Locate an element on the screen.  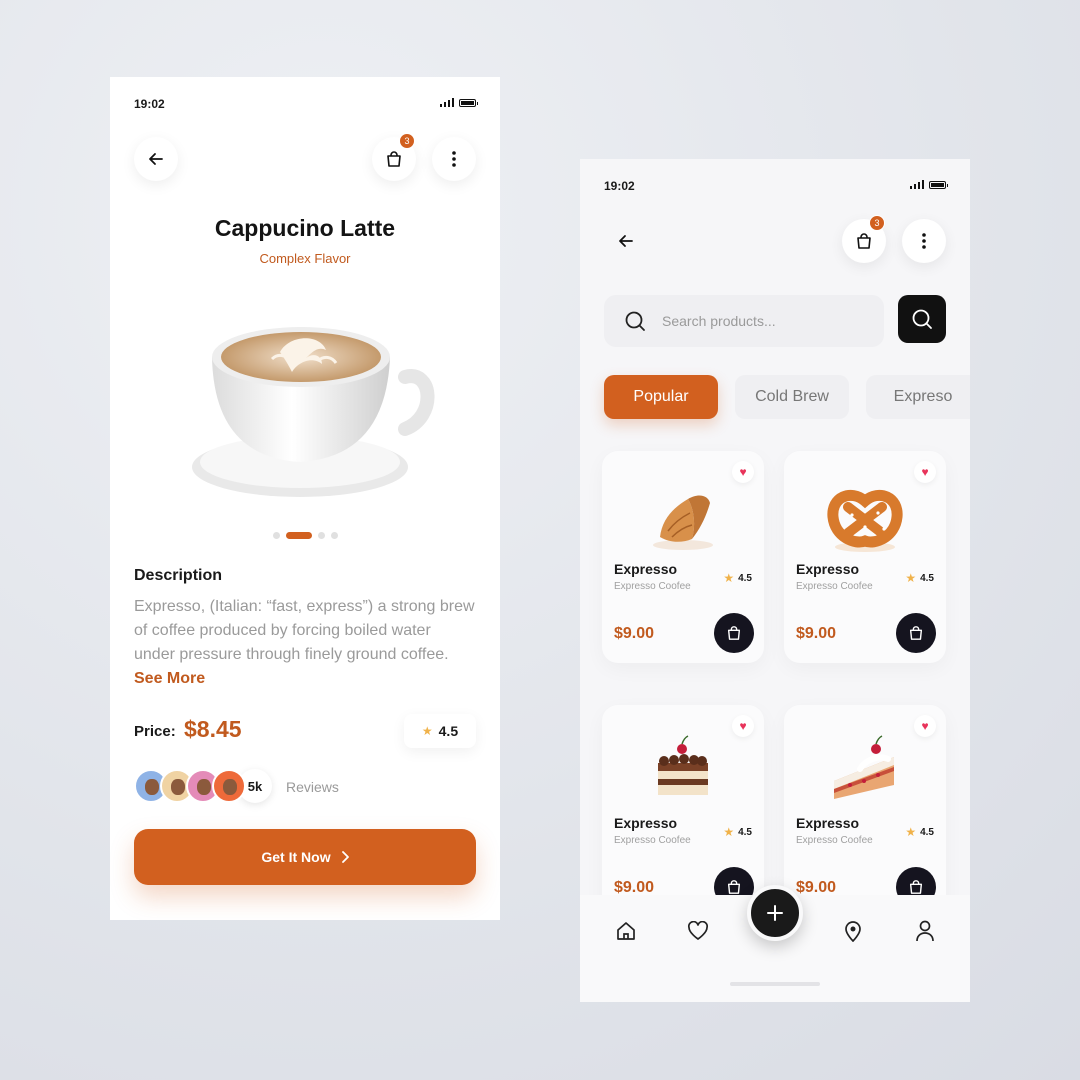
heart-icon is located at coordinates (698, 930).